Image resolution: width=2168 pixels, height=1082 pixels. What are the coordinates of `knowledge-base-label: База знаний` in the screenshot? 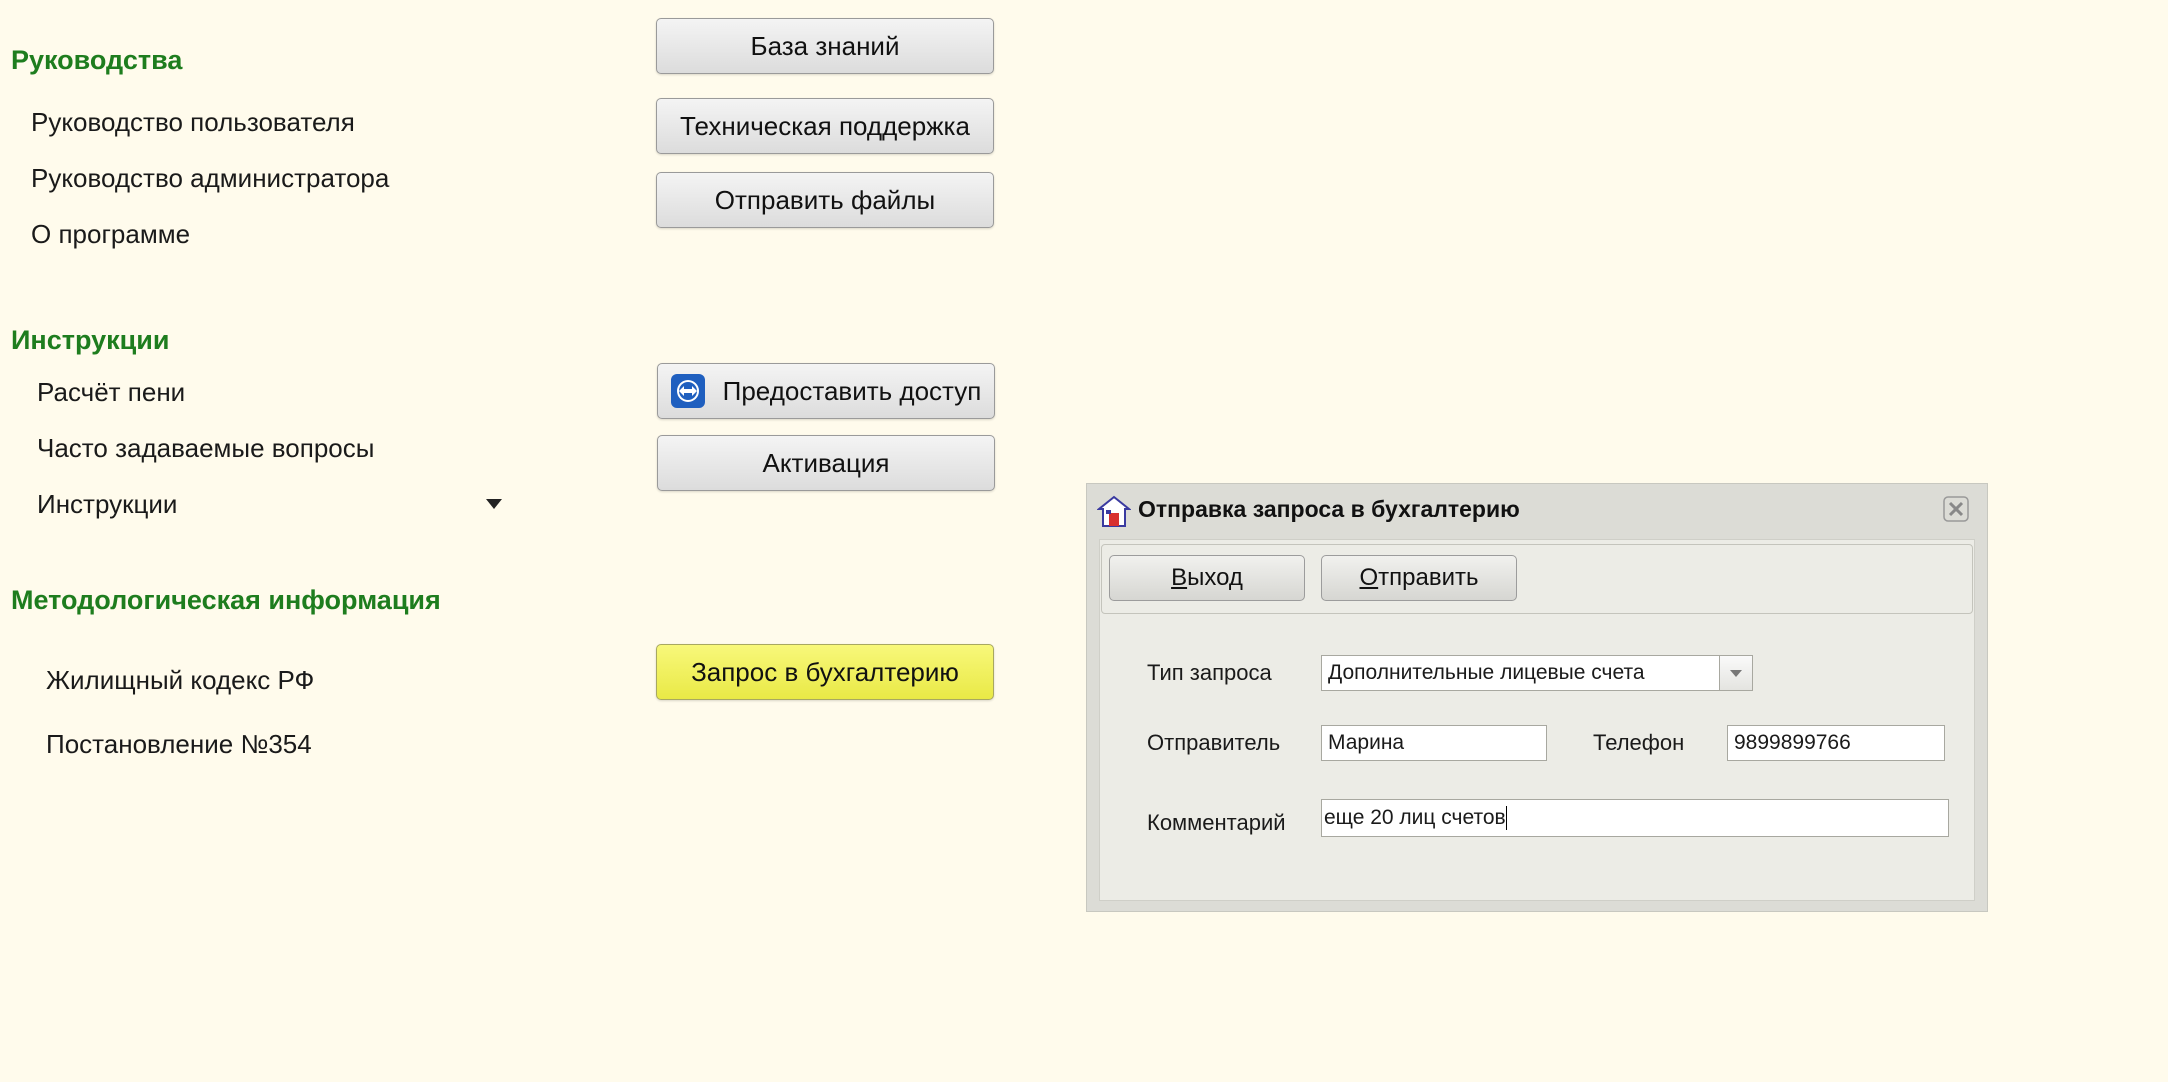 It's located at (825, 45).